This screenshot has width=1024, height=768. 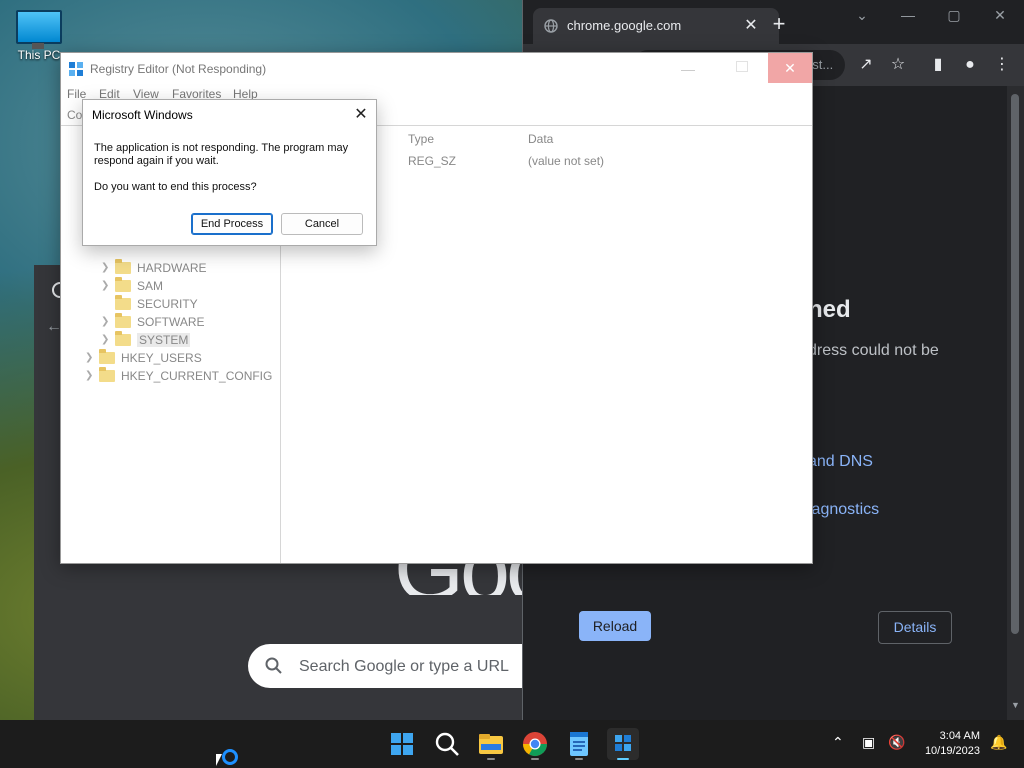 What do you see at coordinates (873, 350) in the screenshot?
I see `error-description: dress could not be` at bounding box center [873, 350].